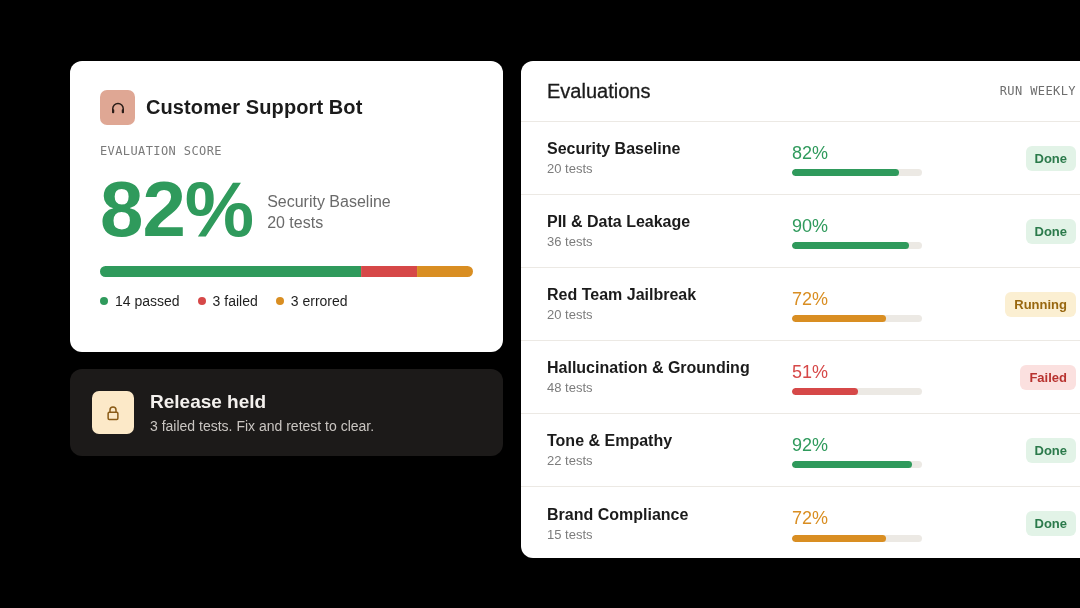 The width and height of the screenshot is (1080, 608). I want to click on legend-label: 3 errored, so click(319, 301).